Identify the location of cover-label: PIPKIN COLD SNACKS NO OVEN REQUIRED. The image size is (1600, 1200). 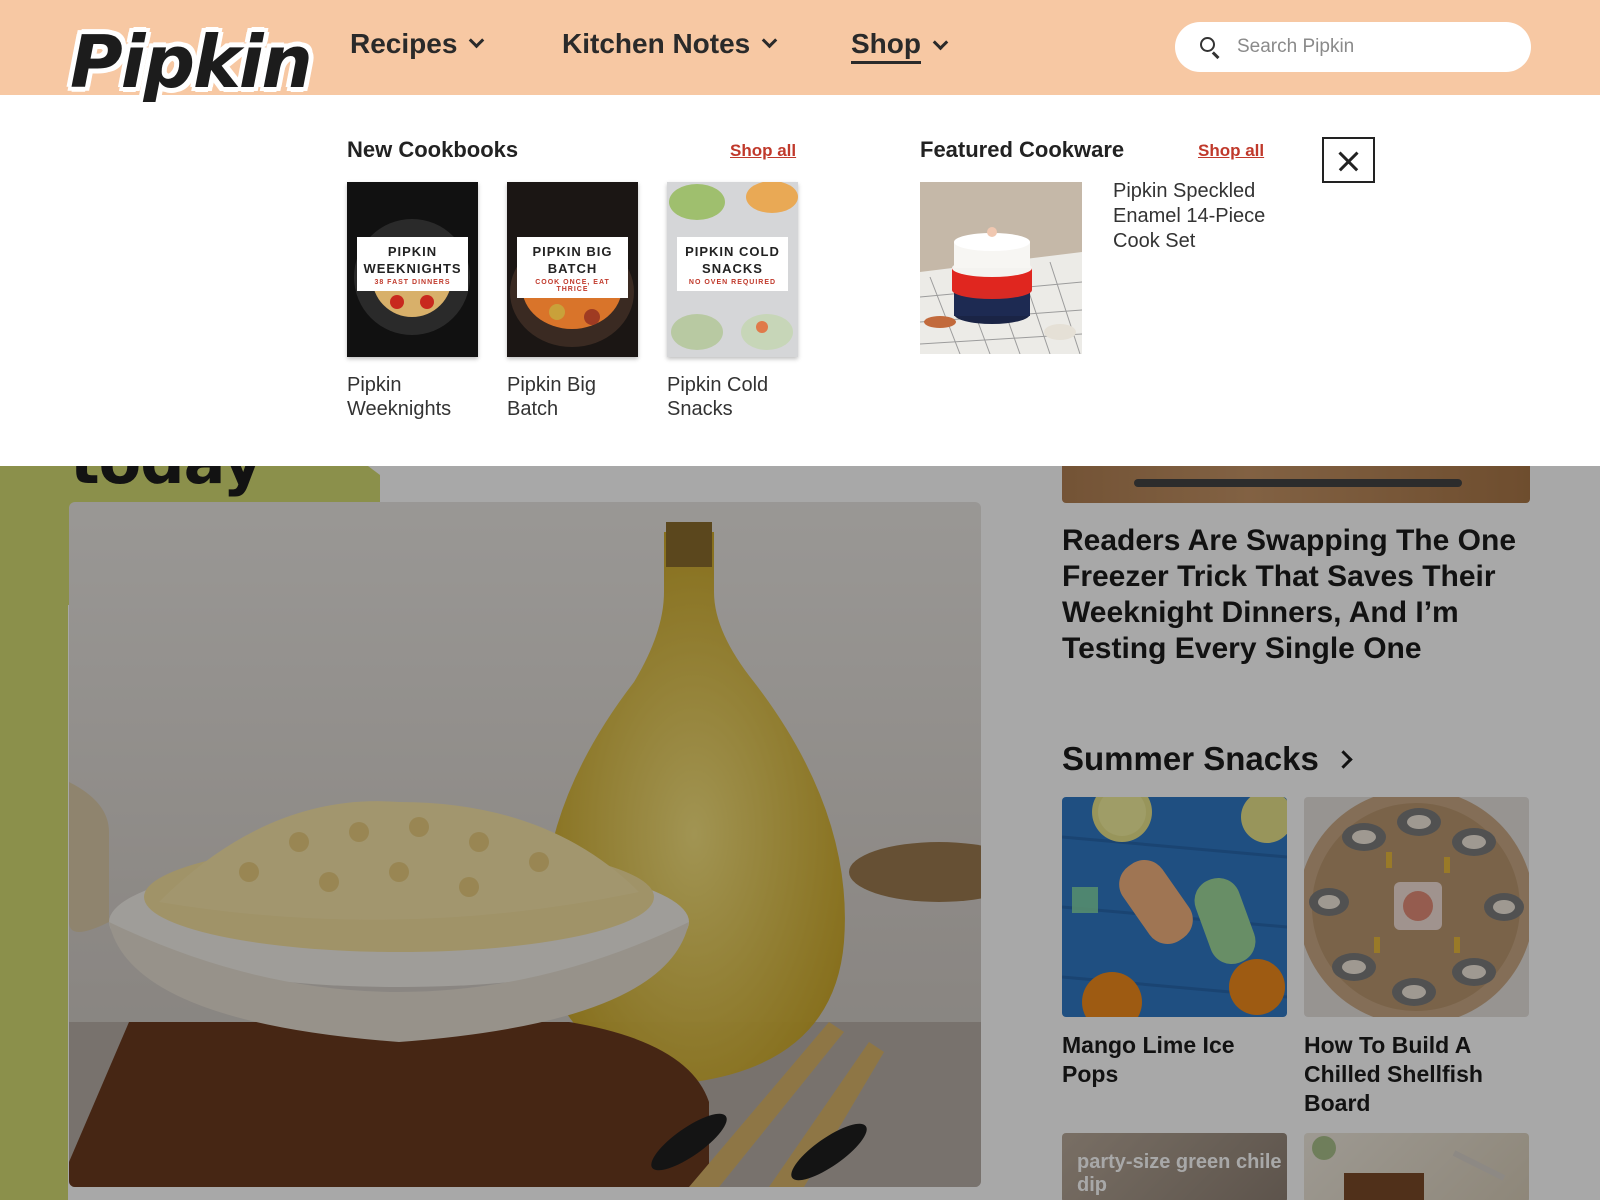
(732, 264).